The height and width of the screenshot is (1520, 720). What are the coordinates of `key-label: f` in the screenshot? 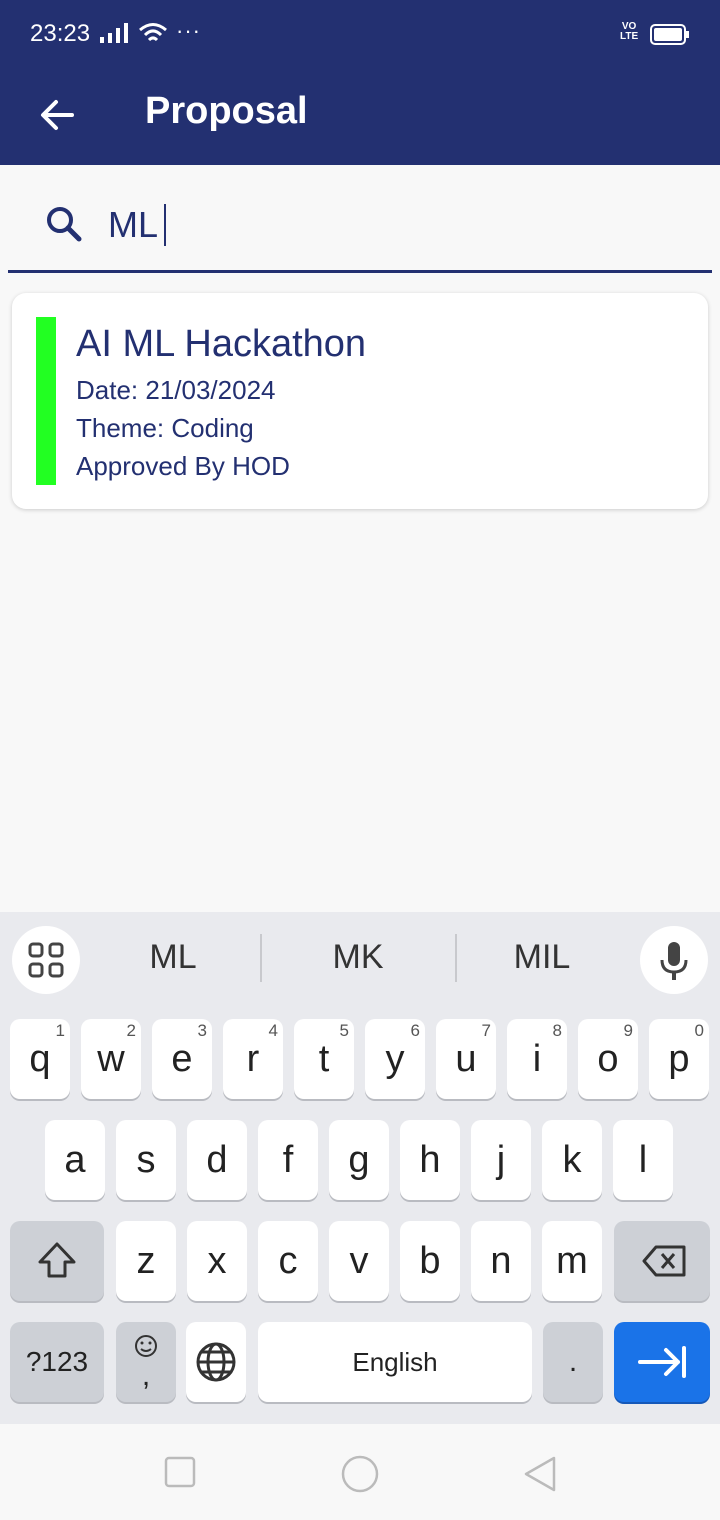 It's located at (288, 1160).